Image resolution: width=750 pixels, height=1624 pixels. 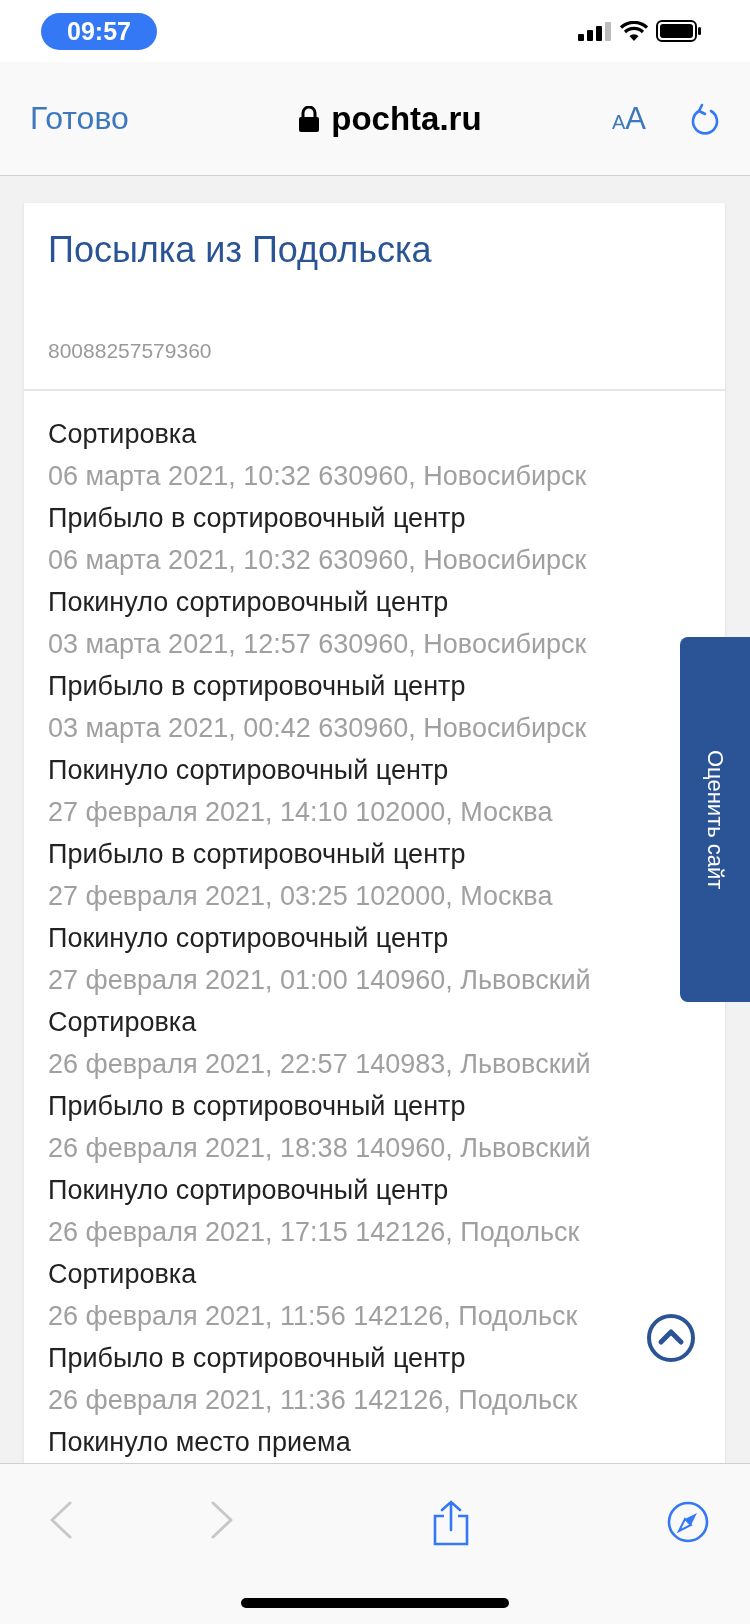 I want to click on event-details: 26 февраля 2021, 18:38 140960, Львовский, so click(x=319, y=1148).